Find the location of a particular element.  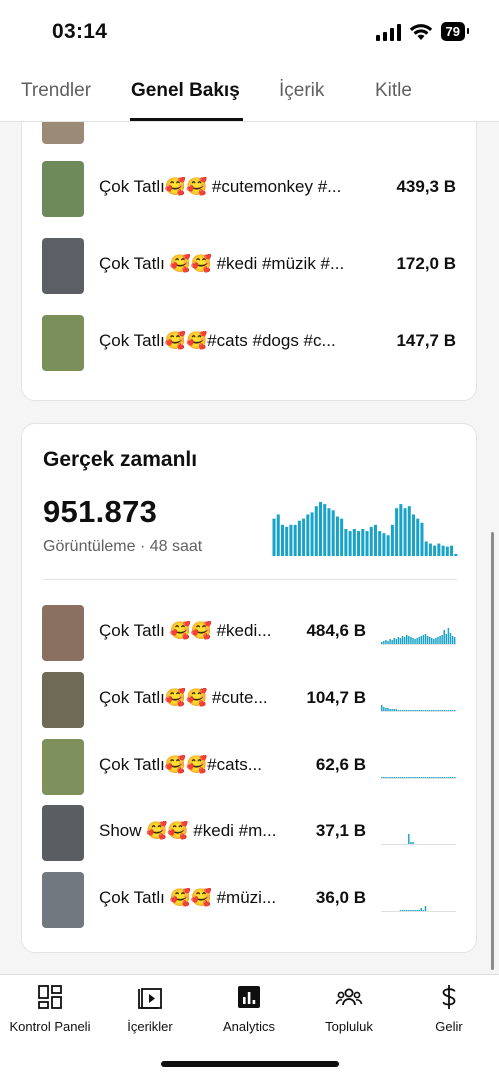

nav-community: Topluluk is located at coordinates (349, 1008).